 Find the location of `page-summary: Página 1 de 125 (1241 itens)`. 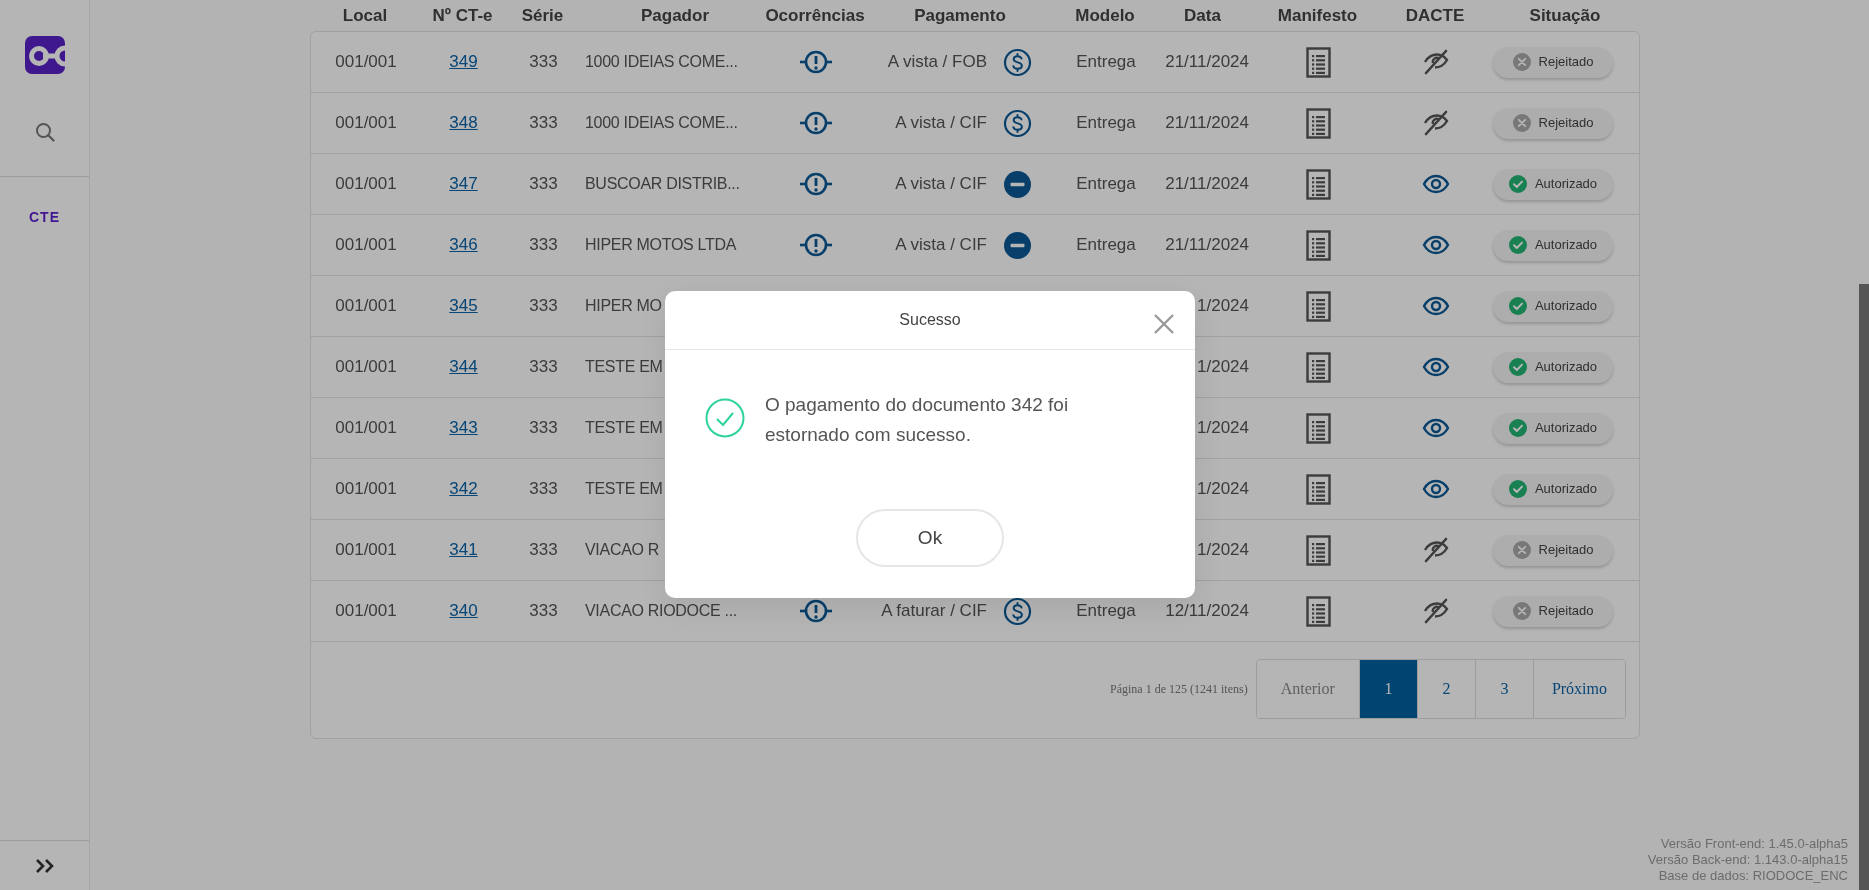

page-summary: Página 1 de 125 (1241 itens) is located at coordinates (1179, 689).